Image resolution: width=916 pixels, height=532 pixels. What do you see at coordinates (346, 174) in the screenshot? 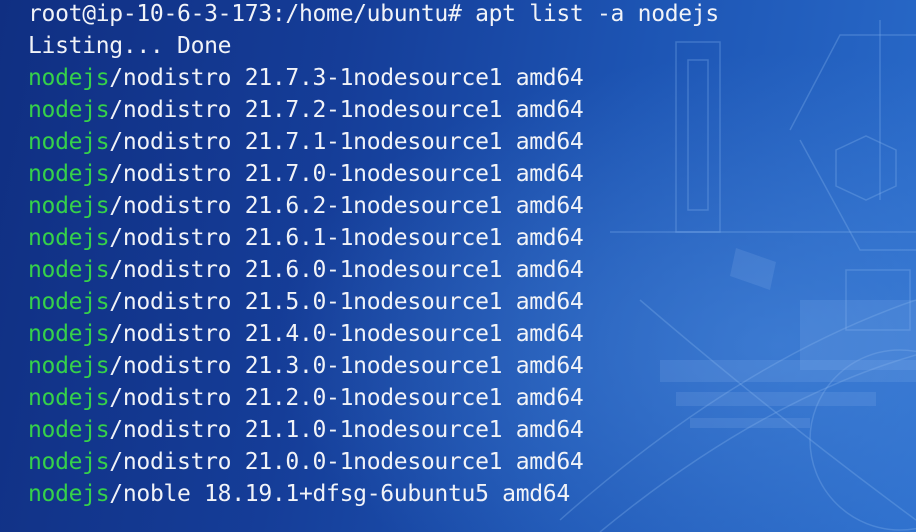
I see `package-version-info: /nodistro 21.7.0-1nodesource1 amd64` at bounding box center [346, 174].